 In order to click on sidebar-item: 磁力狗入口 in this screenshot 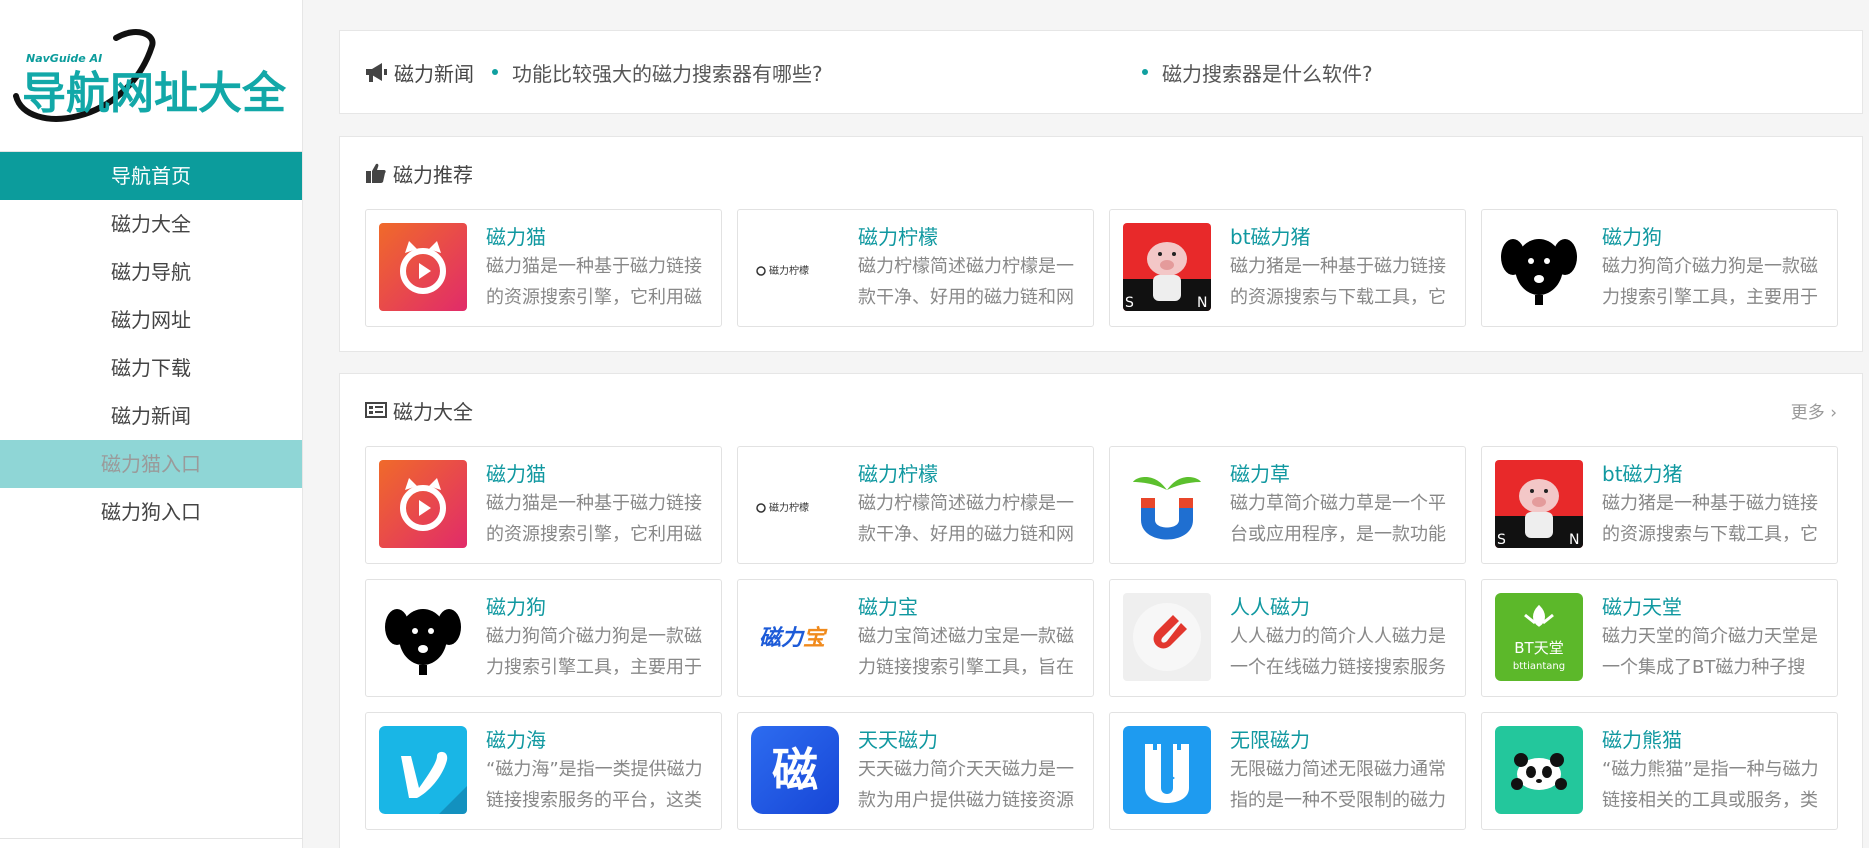, I will do `click(151, 512)`.